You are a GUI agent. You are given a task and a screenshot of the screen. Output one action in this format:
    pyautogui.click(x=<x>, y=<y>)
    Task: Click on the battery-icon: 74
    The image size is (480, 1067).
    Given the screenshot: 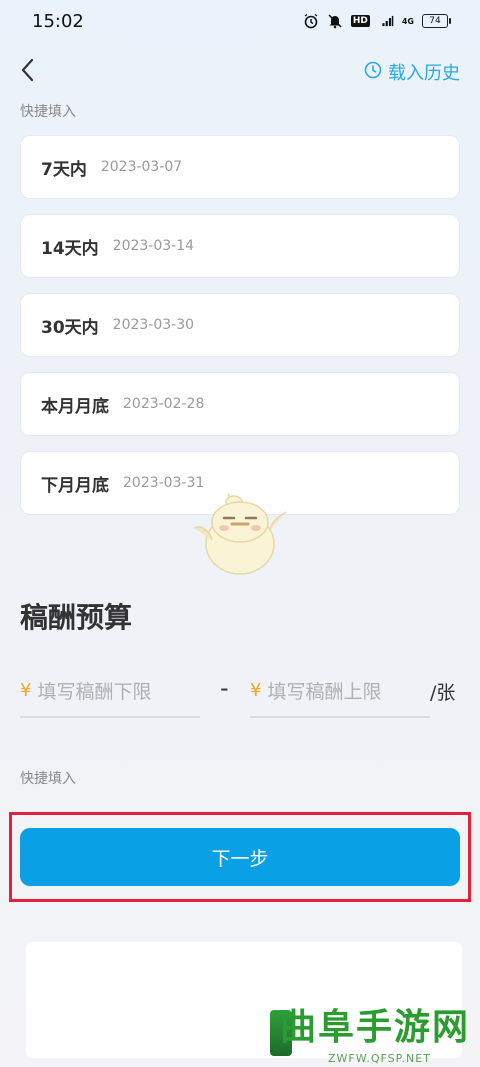 What is the action you would take?
    pyautogui.click(x=436, y=21)
    